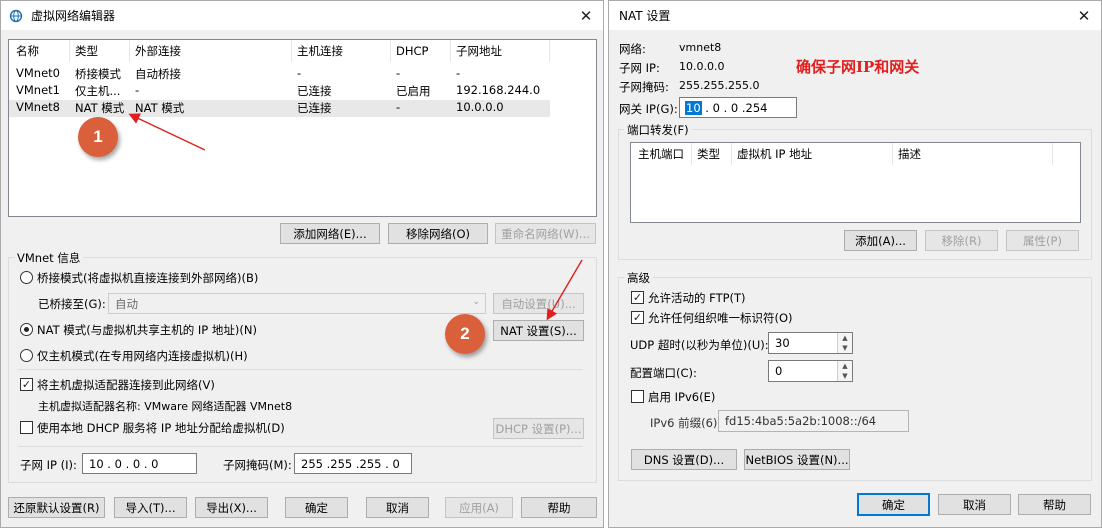 This screenshot has width=1102, height=531. What do you see at coordinates (702, 66) in the screenshot?
I see `subnet-ip-value: 10.0.0.0` at bounding box center [702, 66].